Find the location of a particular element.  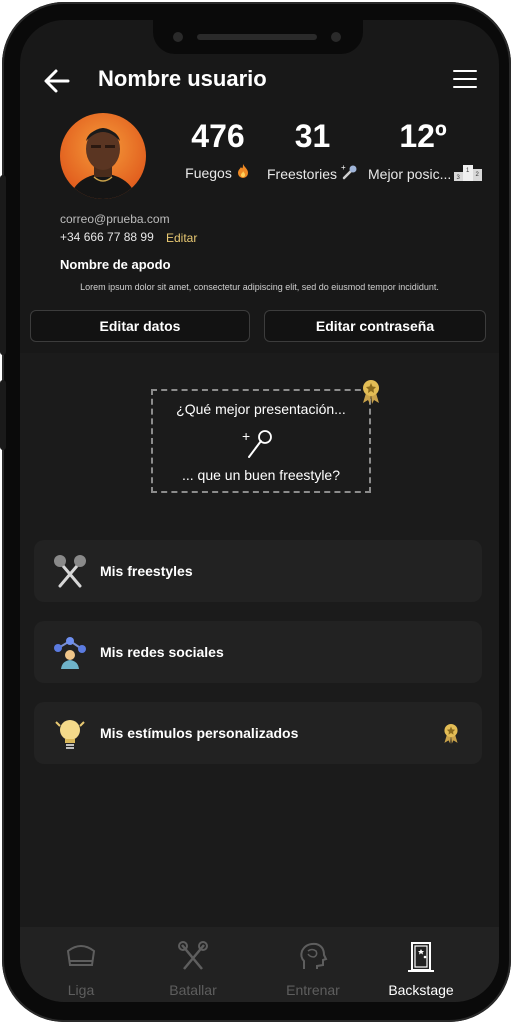

tab-liga: Liga is located at coordinates (81, 969).